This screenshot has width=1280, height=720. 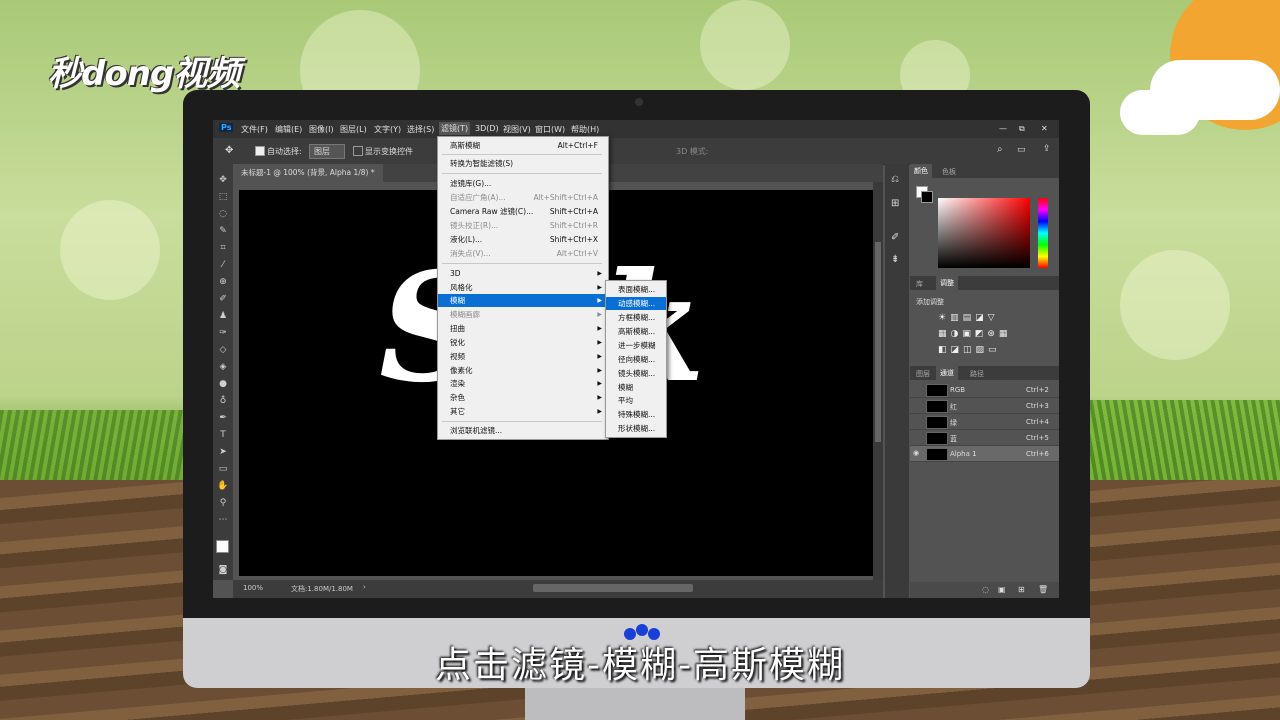 I want to click on channel-row-red: 红 Ctrl+3, so click(x=984, y=406).